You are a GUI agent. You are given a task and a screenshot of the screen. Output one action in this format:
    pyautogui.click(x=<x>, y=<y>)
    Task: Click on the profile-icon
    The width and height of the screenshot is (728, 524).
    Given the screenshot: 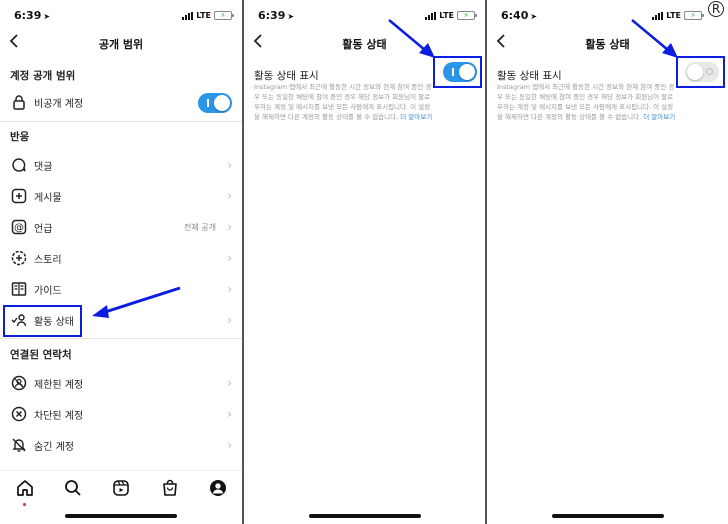 What is the action you would take?
    pyautogui.click(x=218, y=488)
    